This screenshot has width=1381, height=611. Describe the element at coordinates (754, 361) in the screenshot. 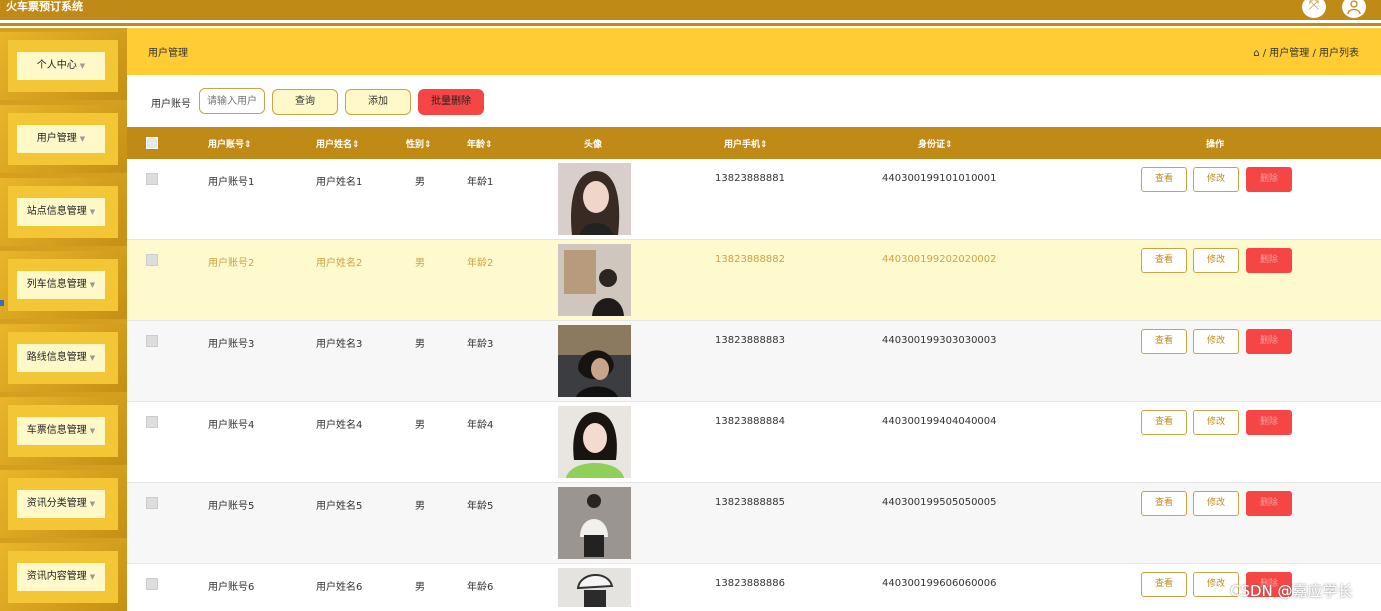

I see `table-row: 用户账号3 用户姓名3 男 年龄3 查看 修改 删除` at that location.